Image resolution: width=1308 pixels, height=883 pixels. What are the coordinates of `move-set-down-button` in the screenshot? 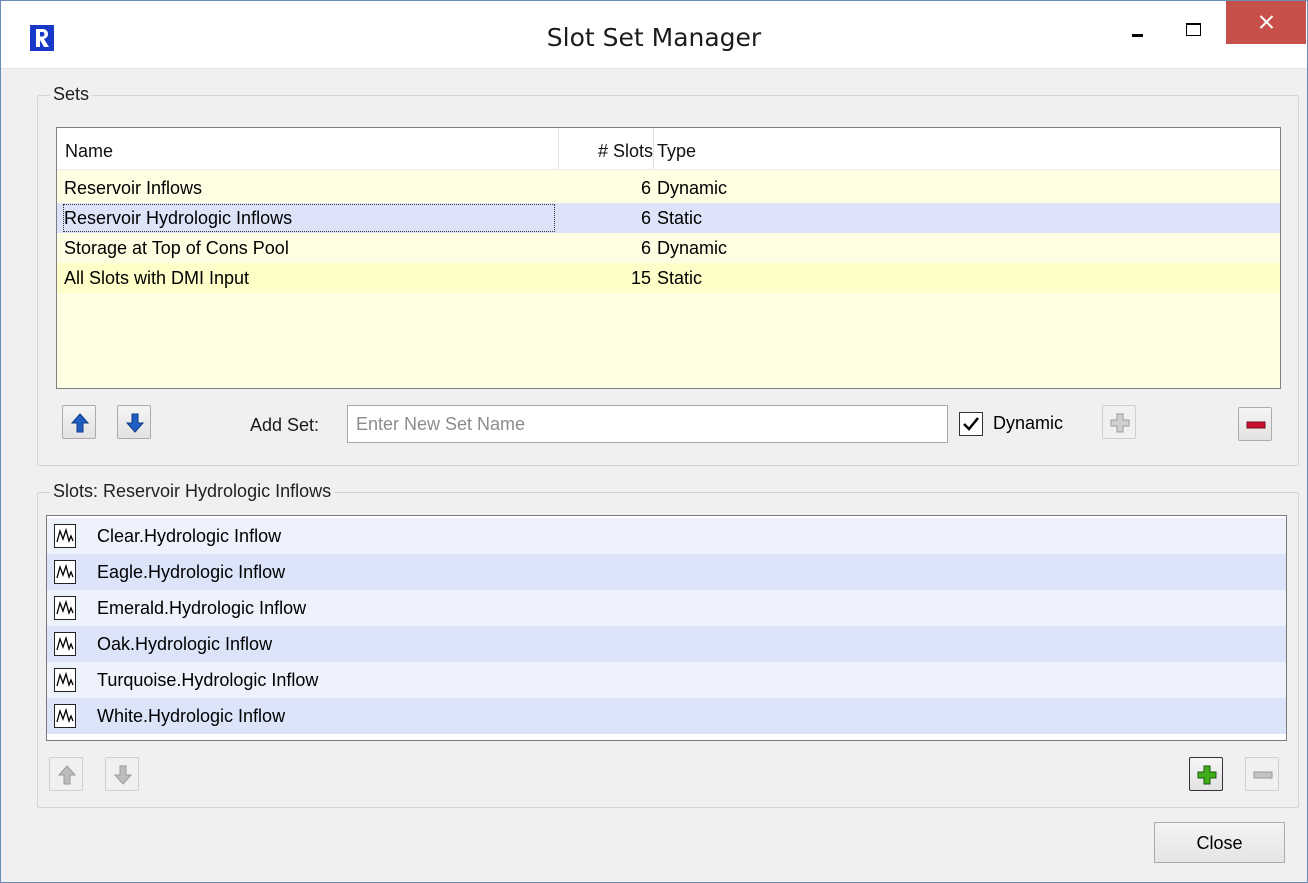 It's located at (134, 422).